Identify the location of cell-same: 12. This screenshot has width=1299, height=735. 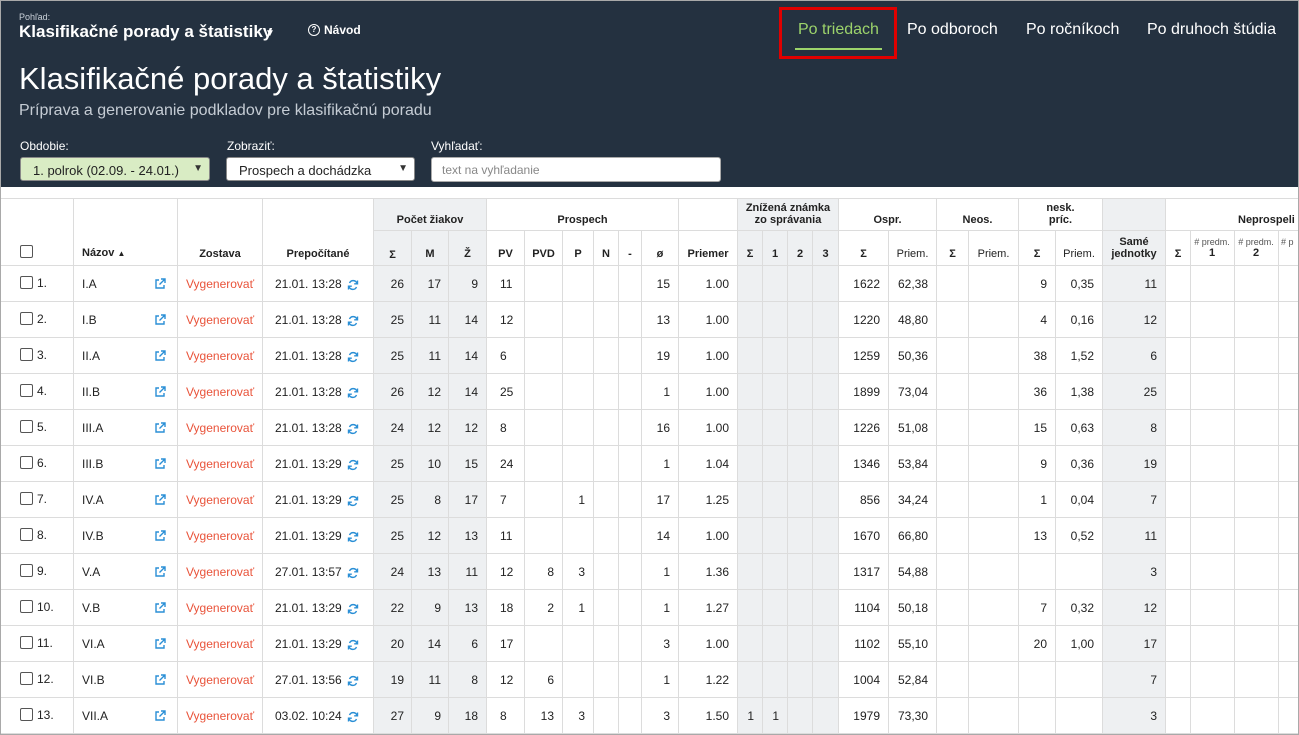
(1150, 608).